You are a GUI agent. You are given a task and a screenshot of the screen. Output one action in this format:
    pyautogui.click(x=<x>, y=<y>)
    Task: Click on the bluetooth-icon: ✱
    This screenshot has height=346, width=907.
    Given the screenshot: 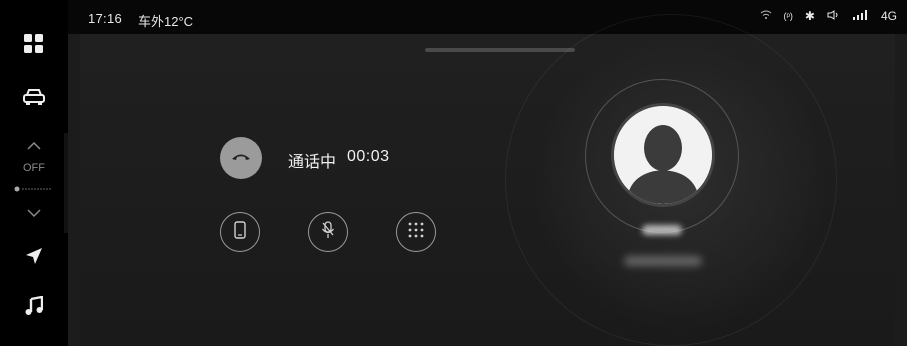 What is the action you would take?
    pyautogui.click(x=809, y=16)
    